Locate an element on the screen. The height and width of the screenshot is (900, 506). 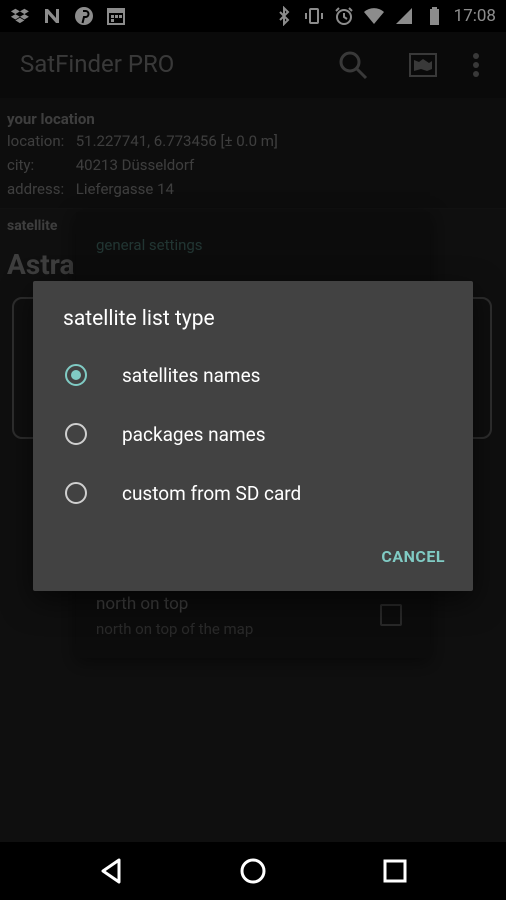
dialog-title: satellite list type is located at coordinates (139, 319).